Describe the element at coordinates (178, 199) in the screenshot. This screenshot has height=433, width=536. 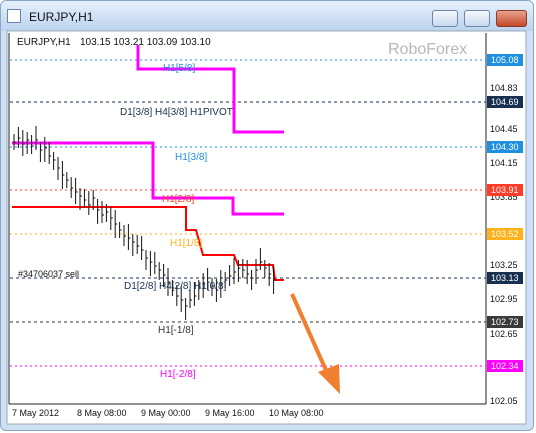
I see `level-label-2-8: H1[2/8]` at that location.